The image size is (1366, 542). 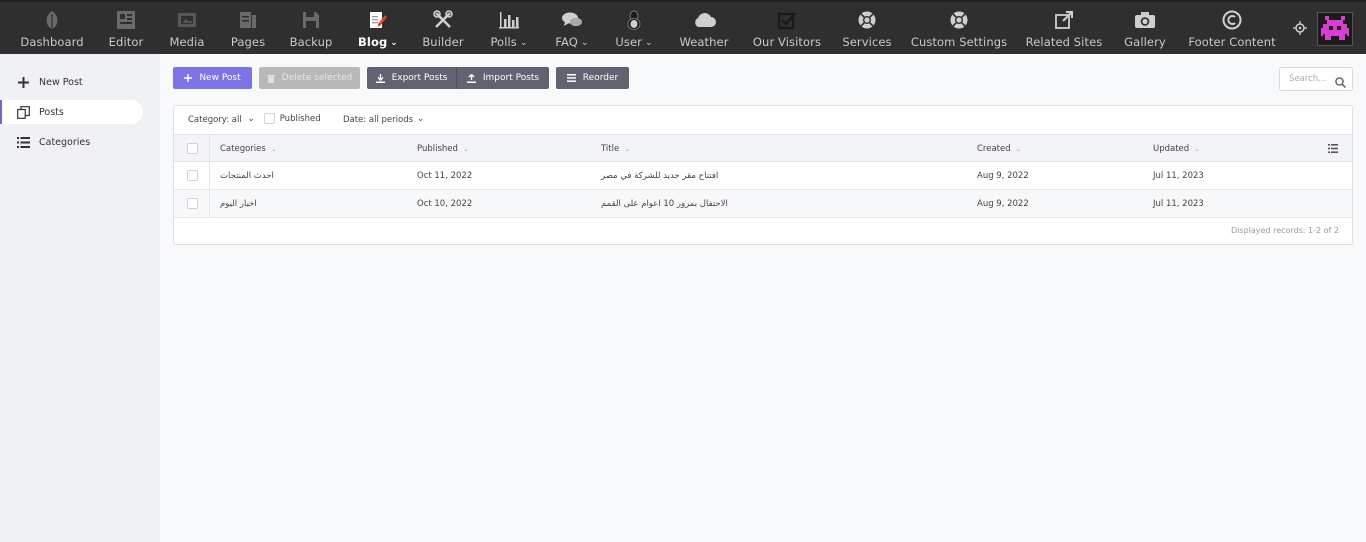 What do you see at coordinates (1064, 30) in the screenshot?
I see `nav-related-sites: Related Sites` at bounding box center [1064, 30].